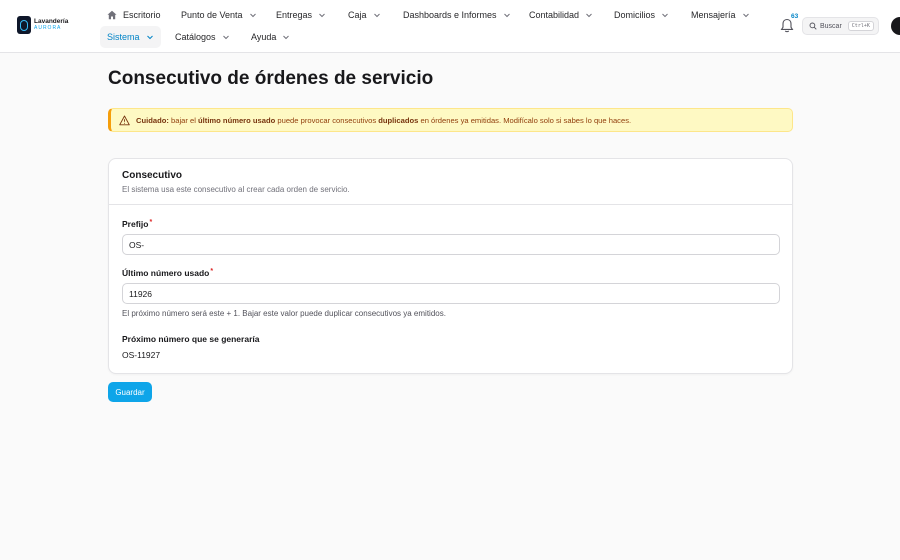  I want to click on prefix-label-text: Prefijo, so click(135, 224).